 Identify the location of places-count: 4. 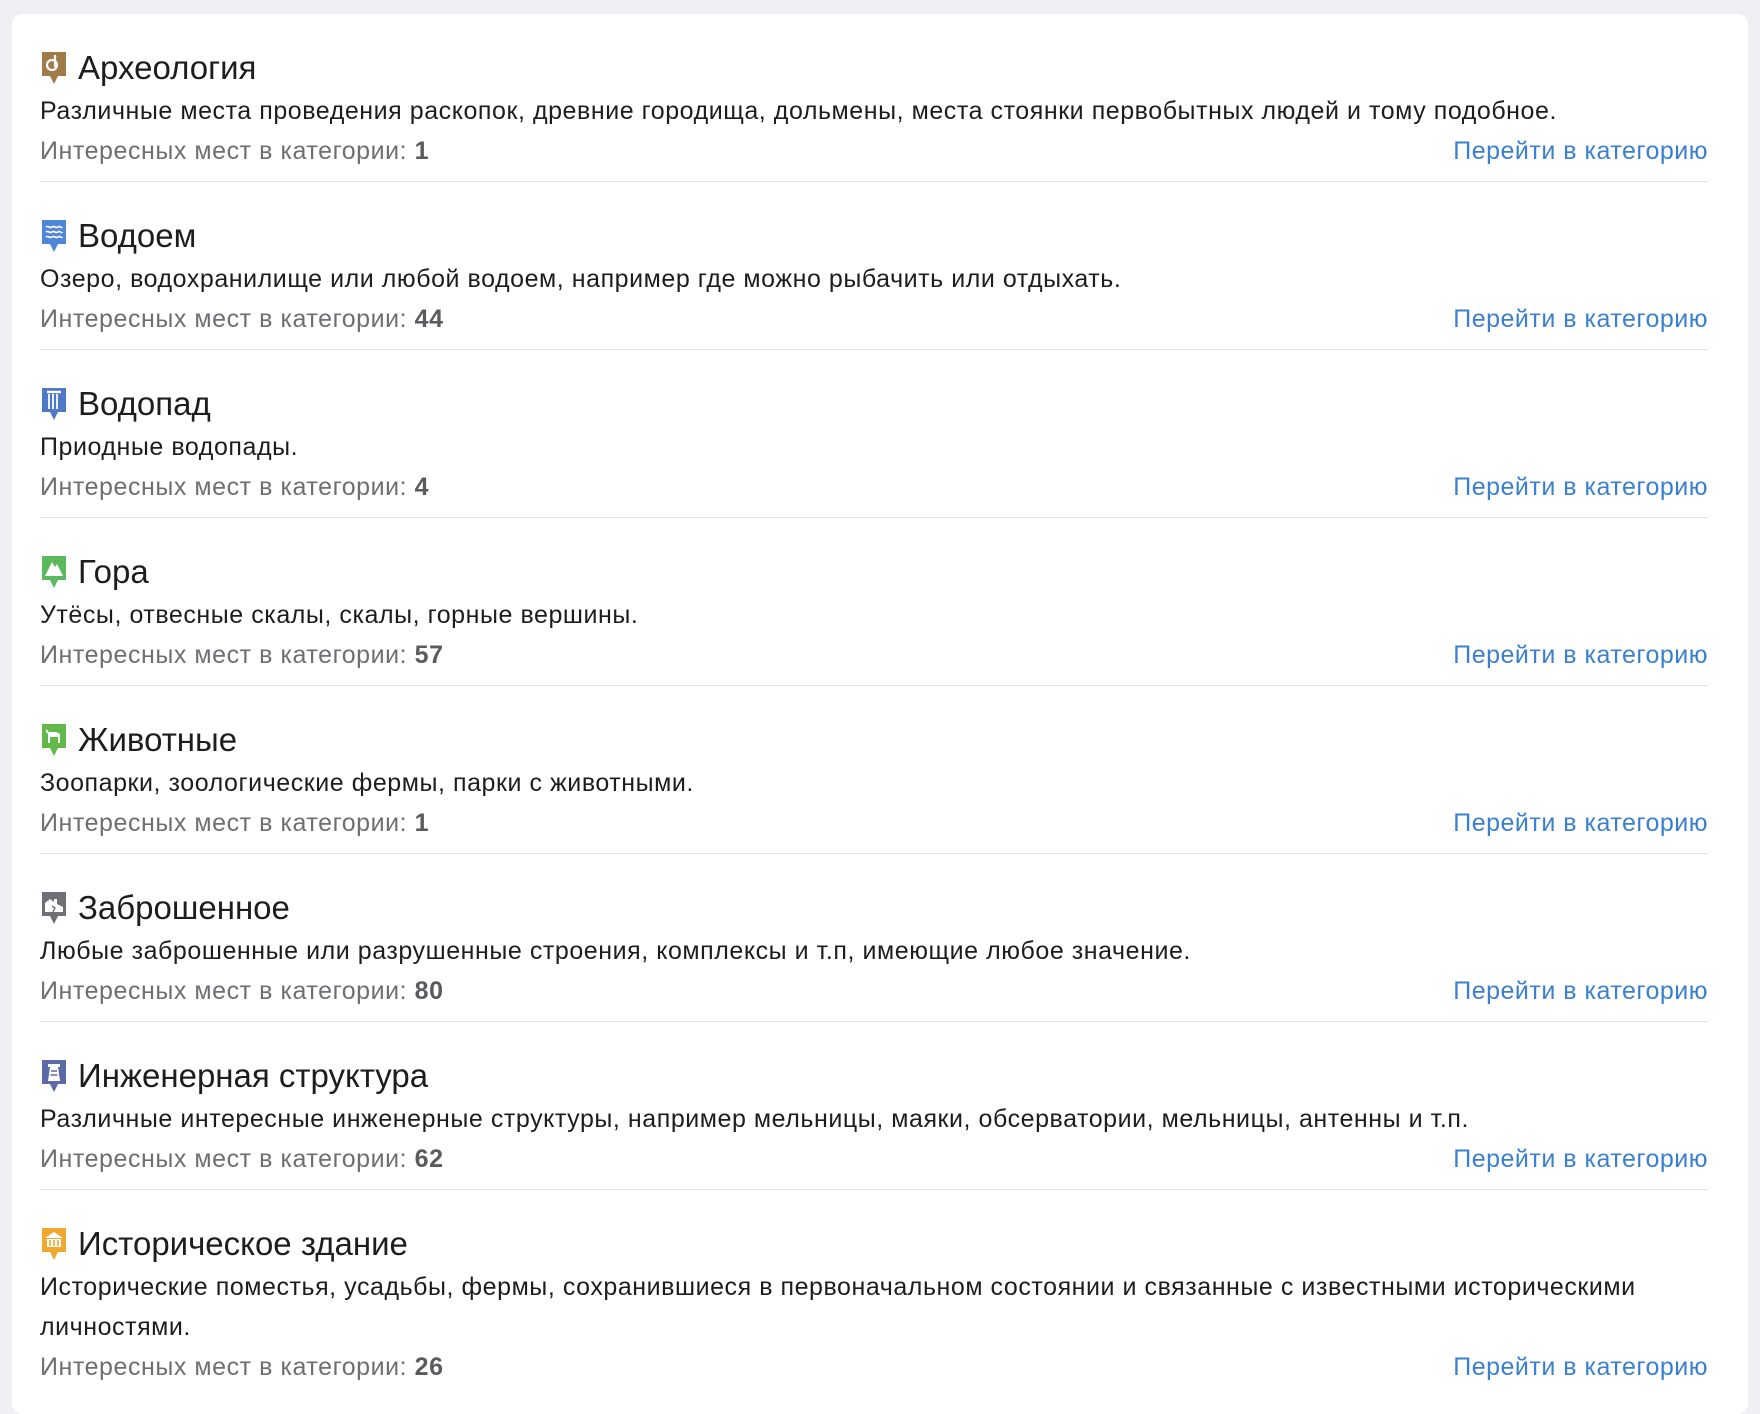
(422, 486).